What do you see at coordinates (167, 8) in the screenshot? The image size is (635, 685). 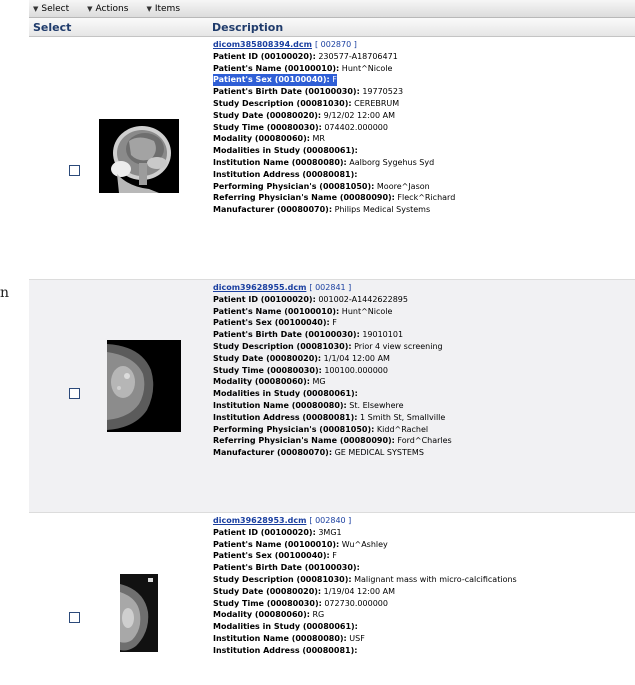 I see `items-menu-label: Items` at bounding box center [167, 8].